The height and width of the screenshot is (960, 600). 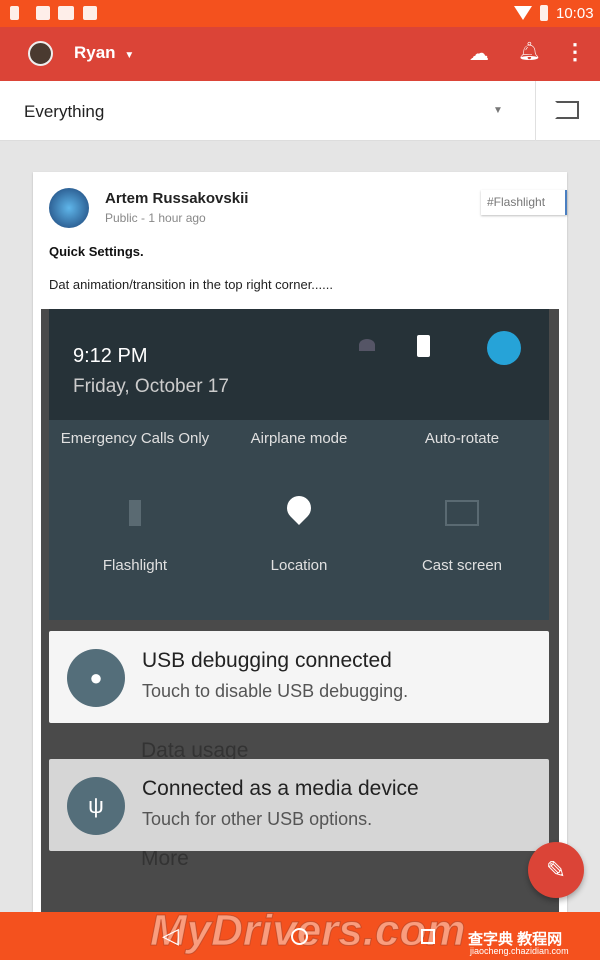 What do you see at coordinates (170, 936) in the screenshot?
I see `back-icon: ◁` at bounding box center [170, 936].